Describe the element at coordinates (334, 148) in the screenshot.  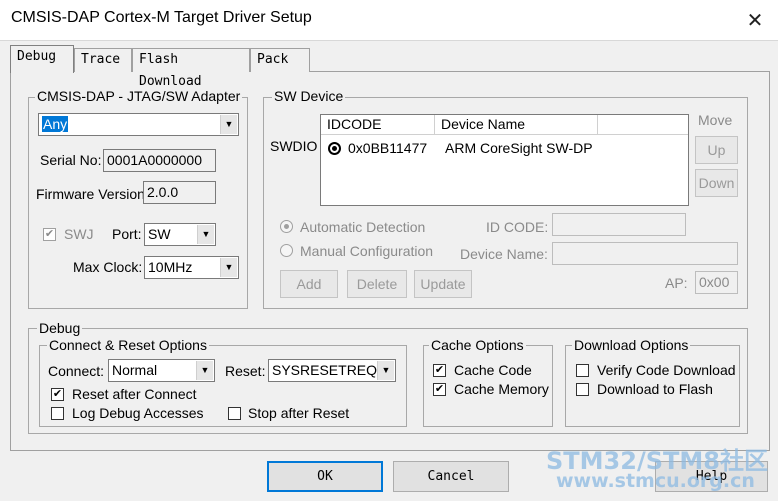
I see `radio-selected-icon` at that location.